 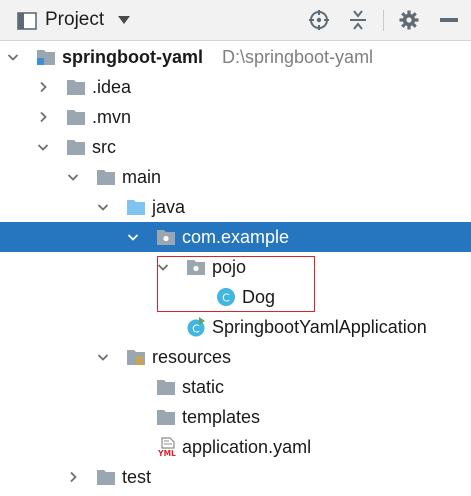 I want to click on yaml-file-icon, so click(x=167, y=447).